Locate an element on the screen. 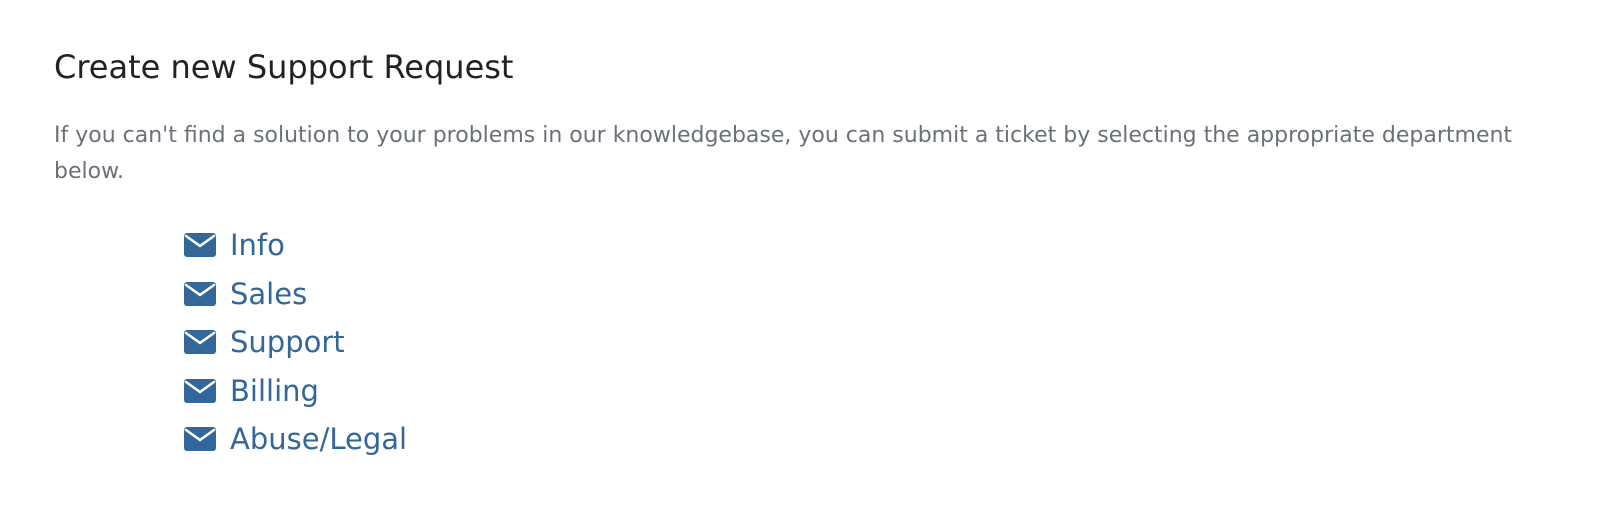 The height and width of the screenshot is (521, 1600). department-list: Info Sales Support Billing Abuse/Legal is located at coordinates (295, 342).